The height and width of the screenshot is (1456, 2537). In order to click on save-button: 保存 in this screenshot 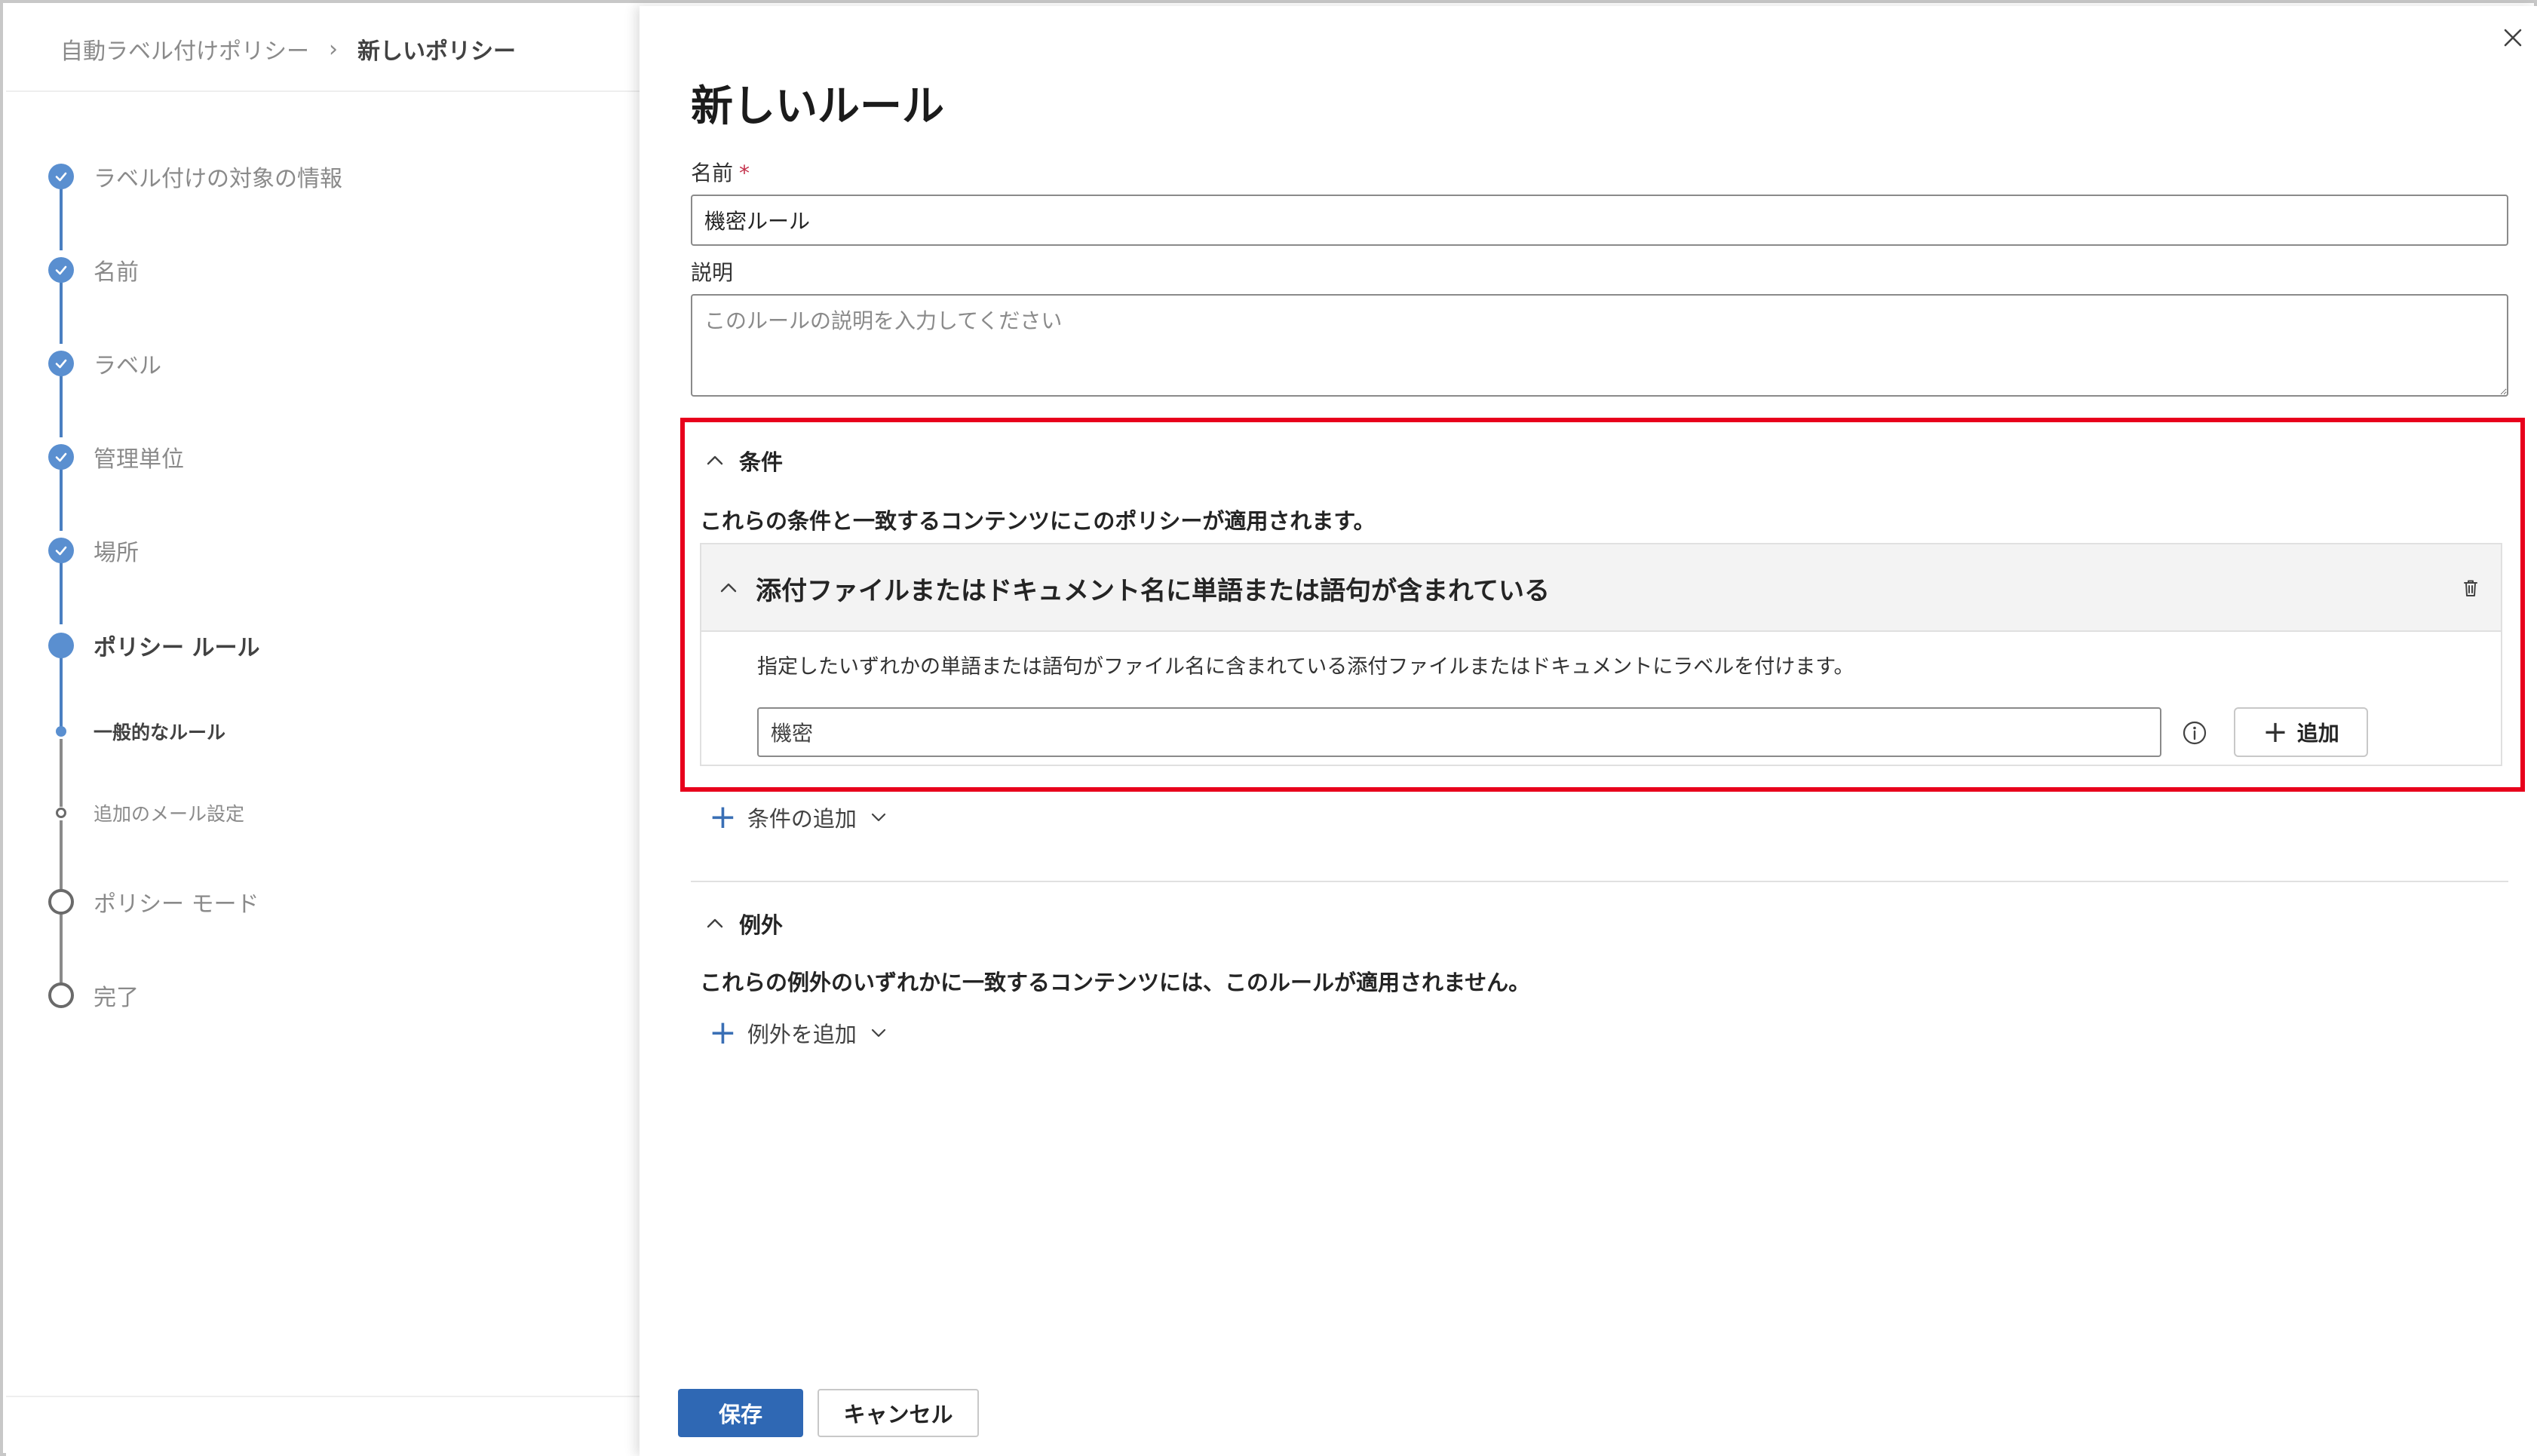, I will do `click(740, 1413)`.